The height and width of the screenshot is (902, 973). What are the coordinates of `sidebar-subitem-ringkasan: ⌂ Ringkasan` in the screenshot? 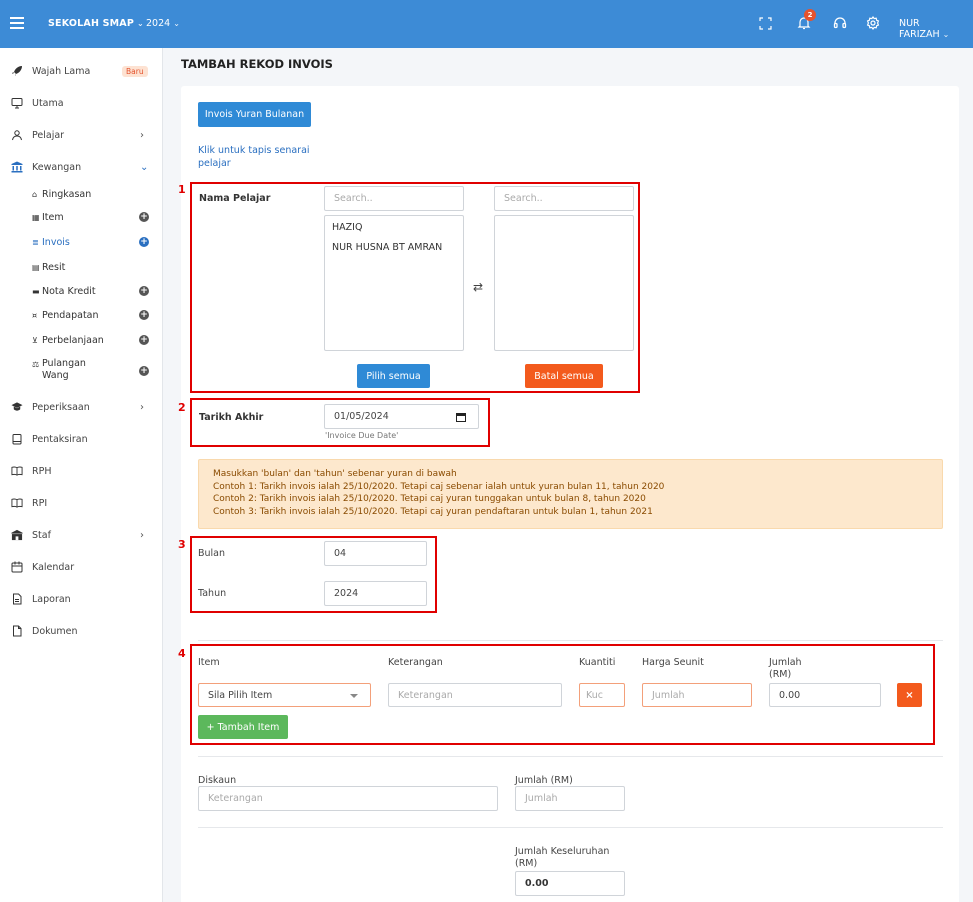 It's located at (81, 194).